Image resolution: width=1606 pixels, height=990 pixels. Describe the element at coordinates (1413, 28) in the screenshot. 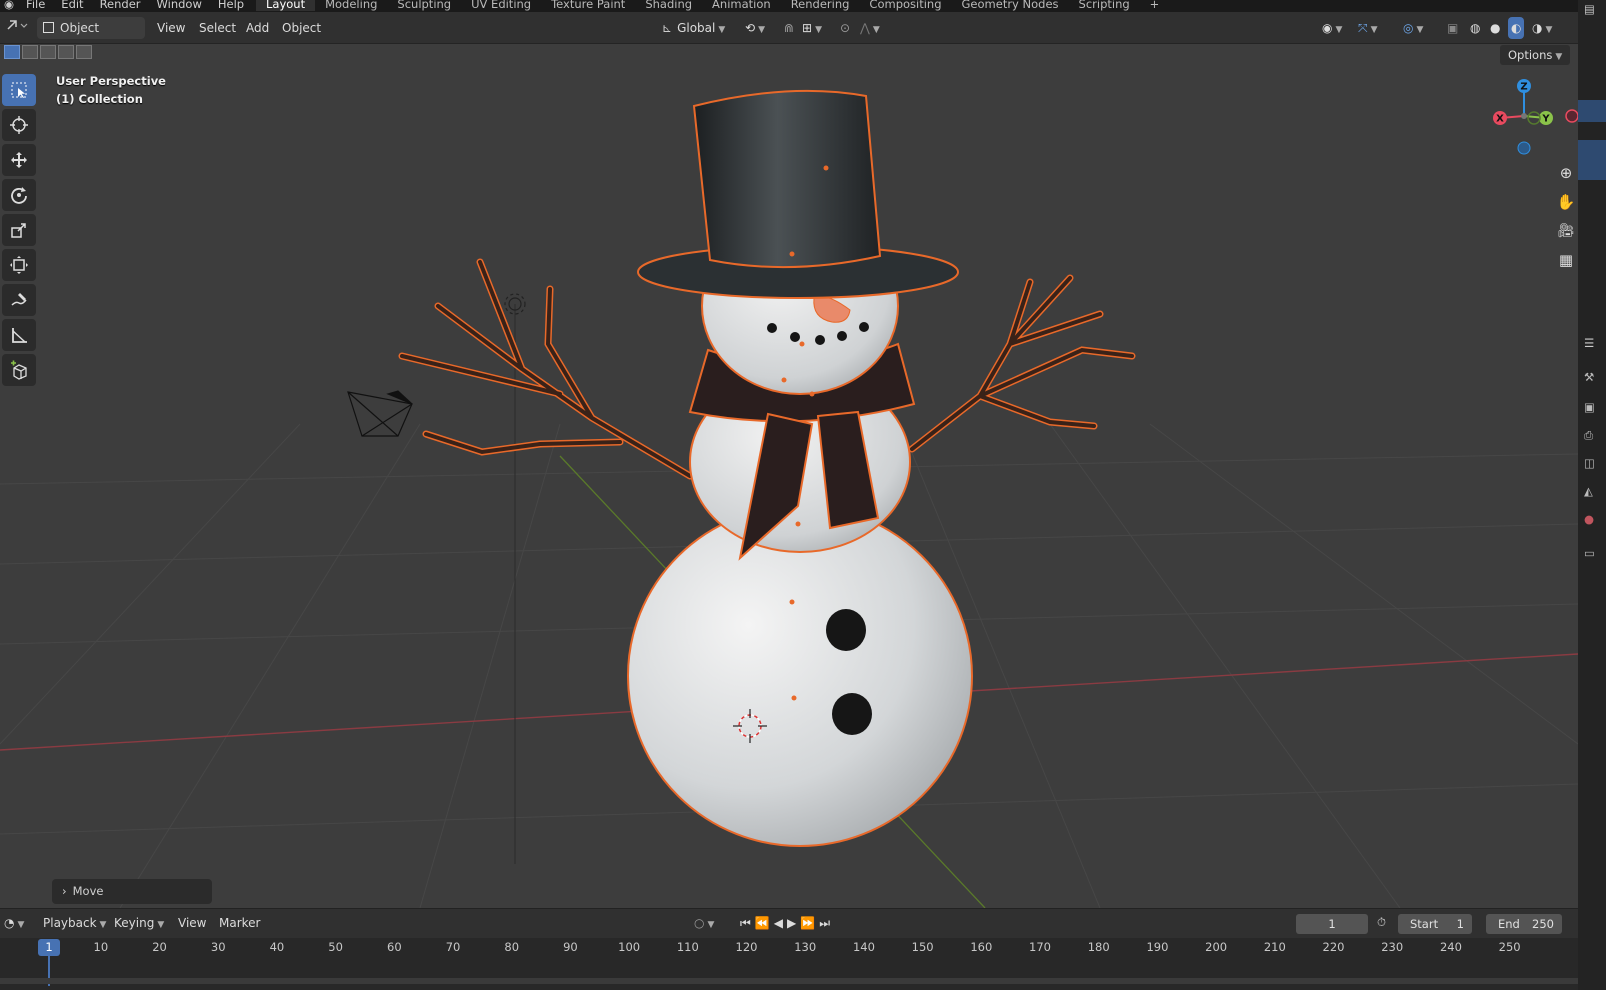

I see `overlays-toggle: ◎ ▼` at that location.